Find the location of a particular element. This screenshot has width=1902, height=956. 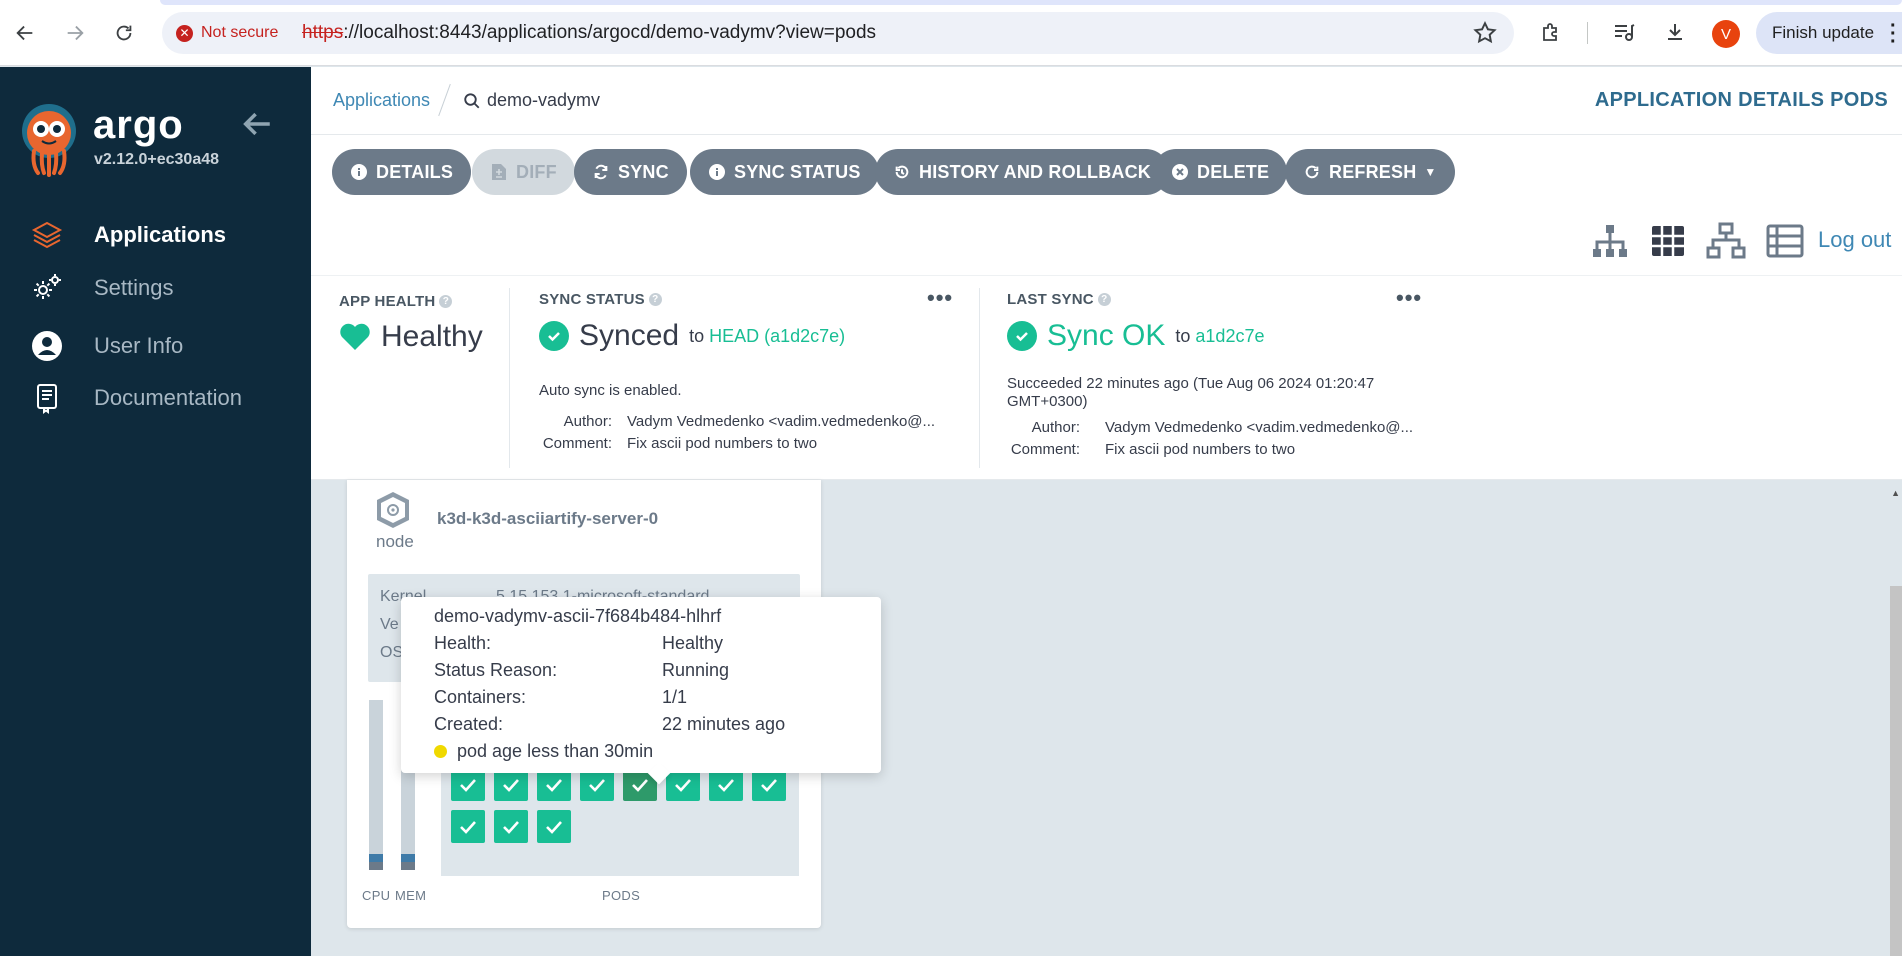

kubernetes-node-icon is located at coordinates (393, 510).